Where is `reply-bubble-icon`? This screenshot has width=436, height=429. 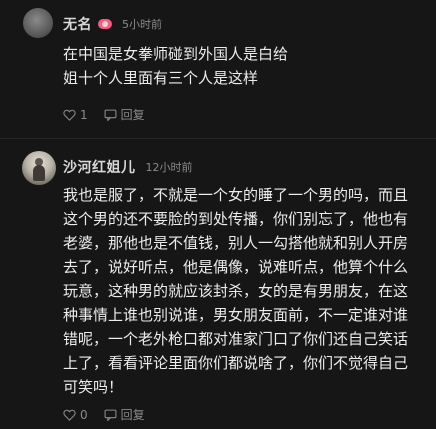 reply-bubble-icon is located at coordinates (110, 415).